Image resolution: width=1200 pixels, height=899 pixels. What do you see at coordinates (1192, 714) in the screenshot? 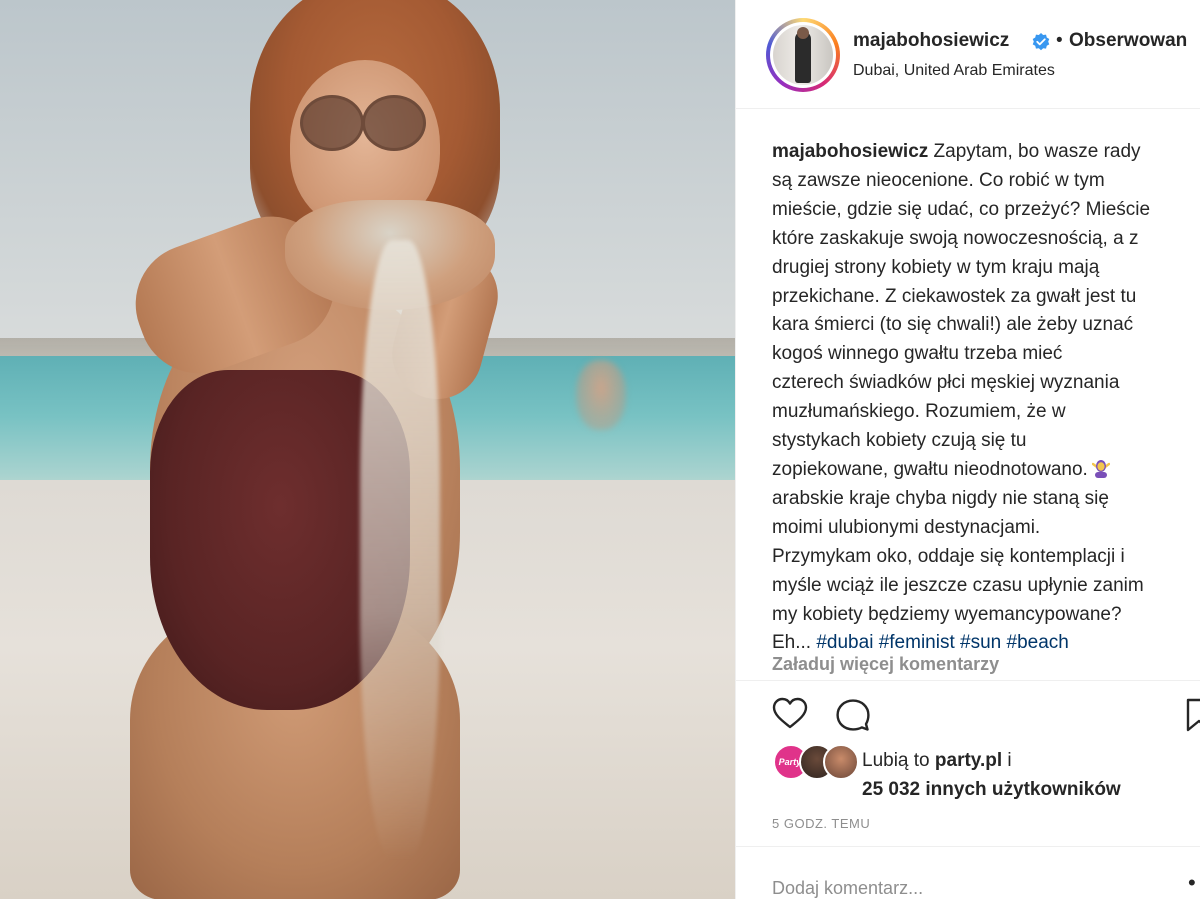
I see `bookmark-icon` at bounding box center [1192, 714].